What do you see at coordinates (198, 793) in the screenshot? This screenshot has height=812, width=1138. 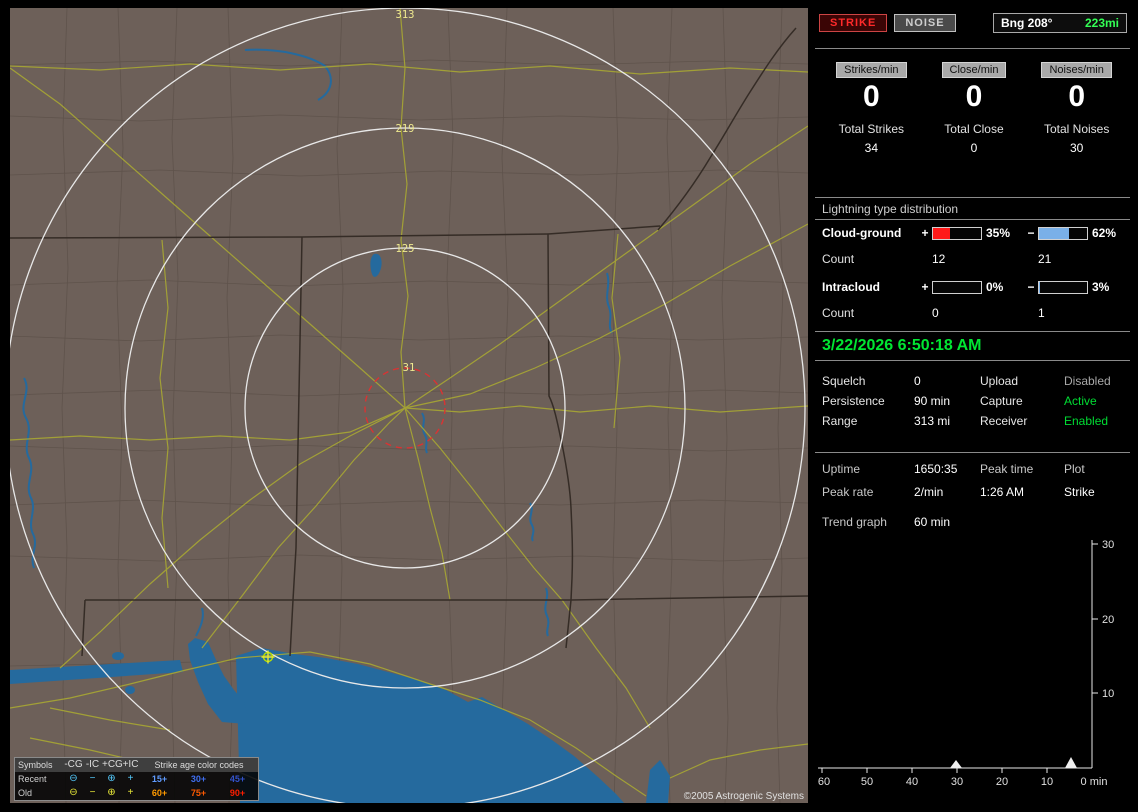 I see `age-code-75: 75+` at bounding box center [198, 793].